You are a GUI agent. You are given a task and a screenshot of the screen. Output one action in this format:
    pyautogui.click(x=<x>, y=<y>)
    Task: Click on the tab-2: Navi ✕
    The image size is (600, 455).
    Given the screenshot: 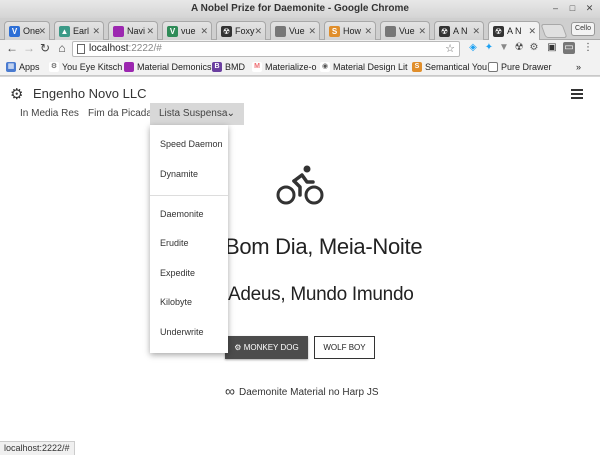 What is the action you would take?
    pyautogui.click(x=133, y=30)
    